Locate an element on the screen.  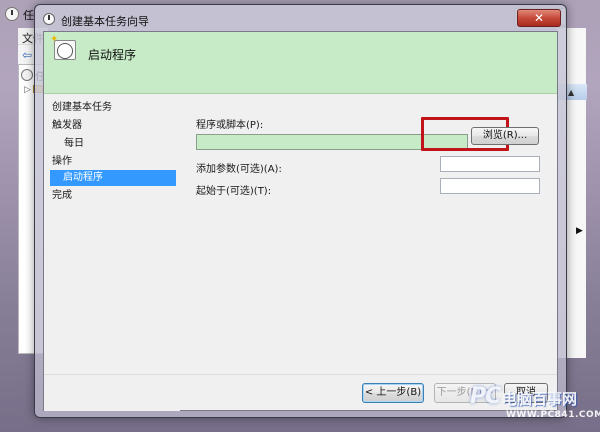
site-watermark: PC 电脑百事网 WWW.PC841.COM is located at coordinates (535, 406).